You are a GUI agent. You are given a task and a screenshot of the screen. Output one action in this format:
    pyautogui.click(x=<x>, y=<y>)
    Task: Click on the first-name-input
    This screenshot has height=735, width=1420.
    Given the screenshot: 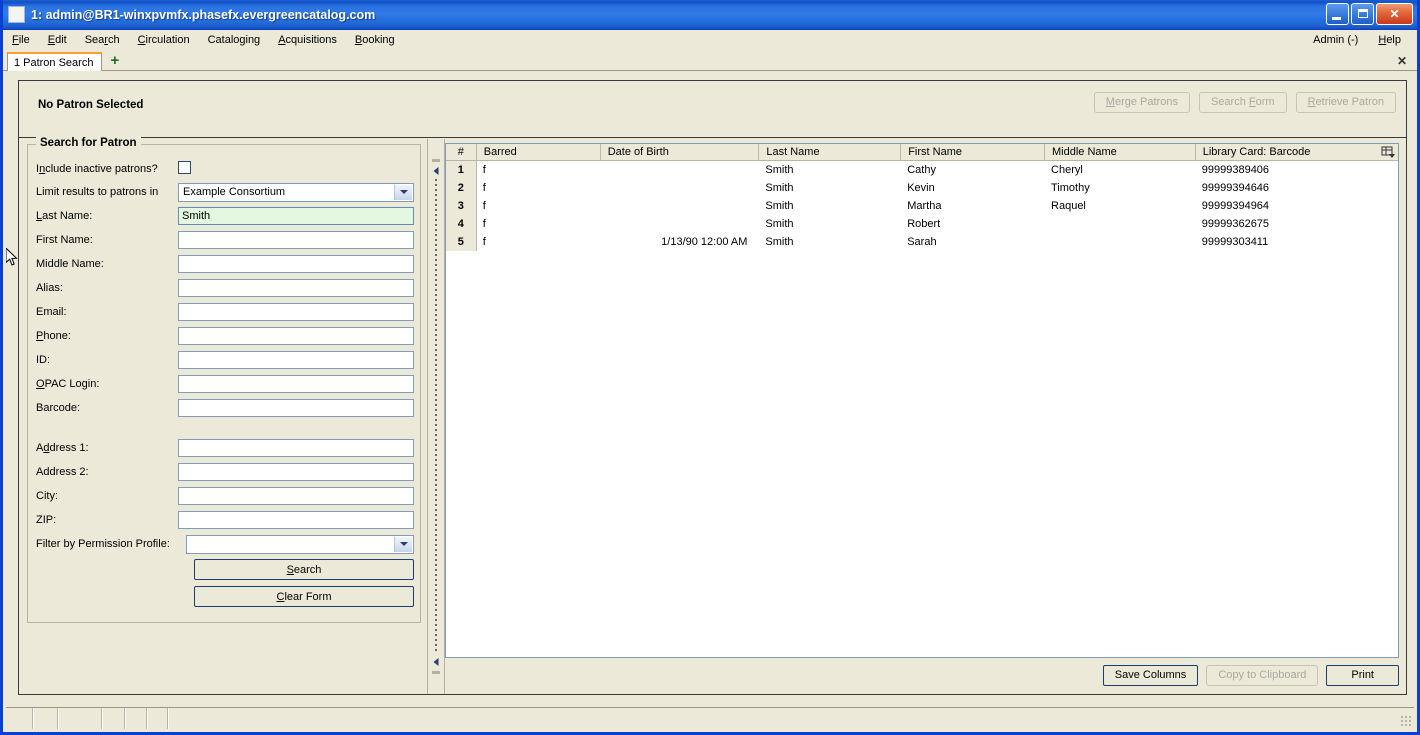 What is the action you would take?
    pyautogui.click(x=296, y=240)
    